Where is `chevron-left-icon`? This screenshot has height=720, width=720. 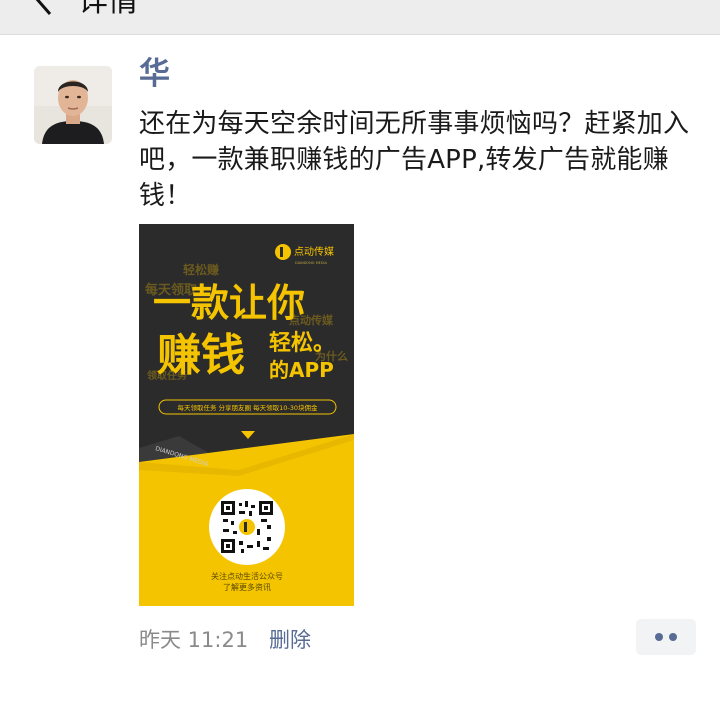 chevron-left-icon is located at coordinates (44, 9).